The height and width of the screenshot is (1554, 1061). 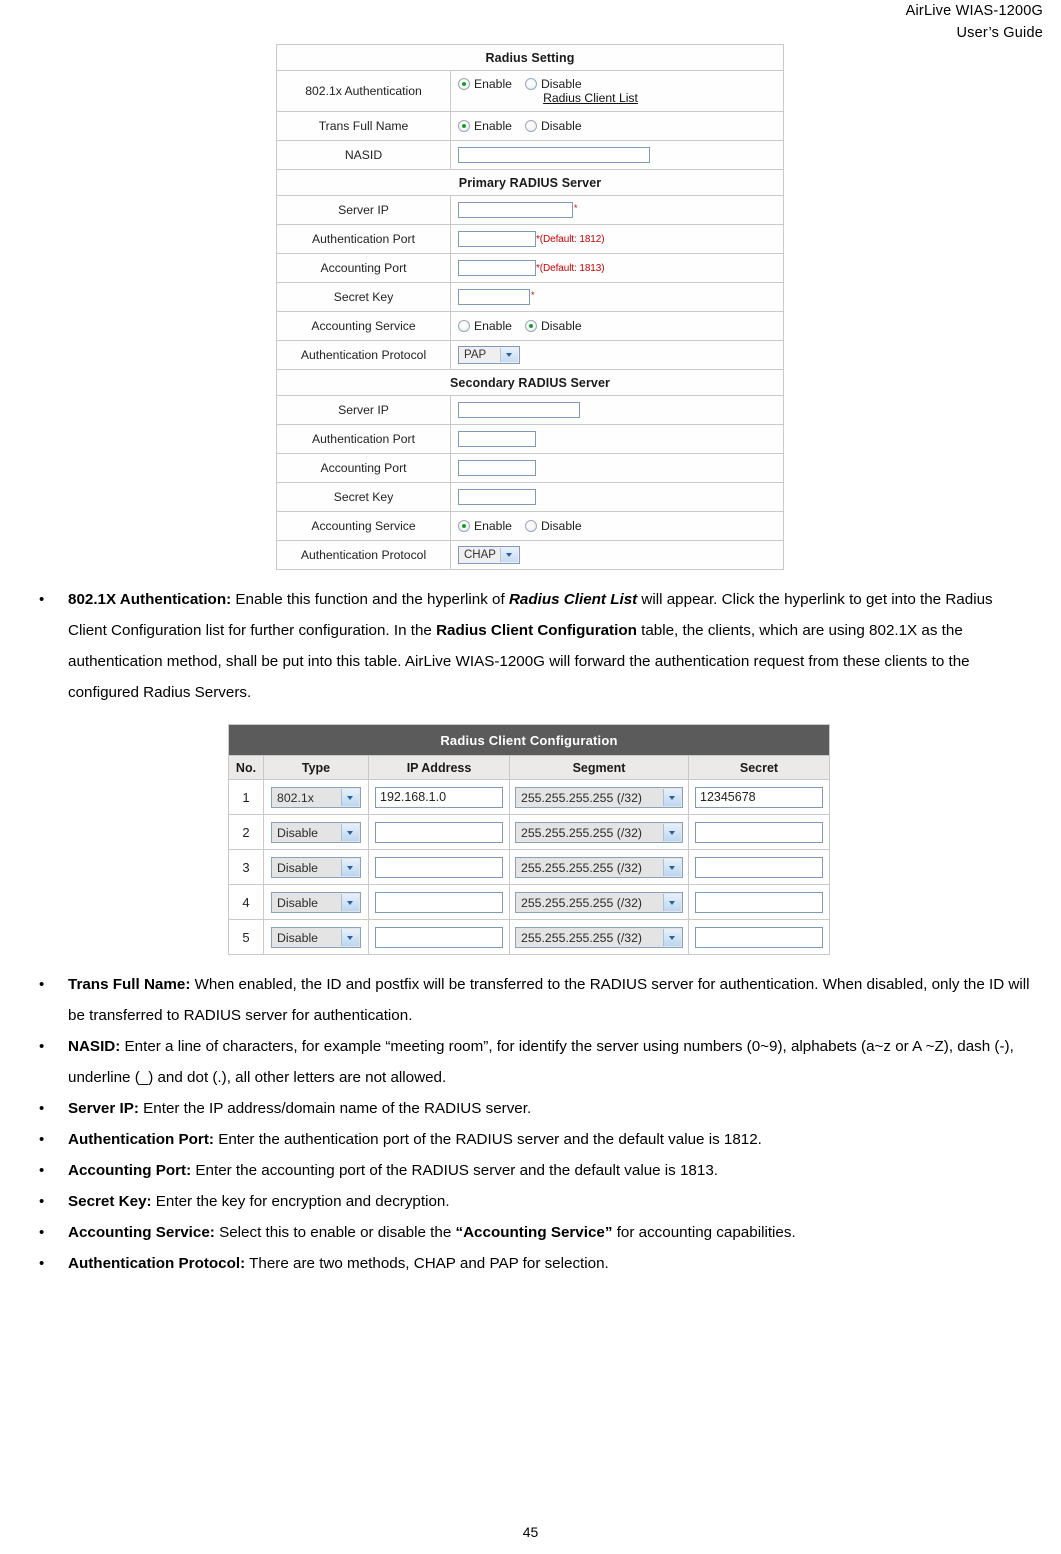 What do you see at coordinates (316, 797) in the screenshot?
I see `type-select: 802.1x` at bounding box center [316, 797].